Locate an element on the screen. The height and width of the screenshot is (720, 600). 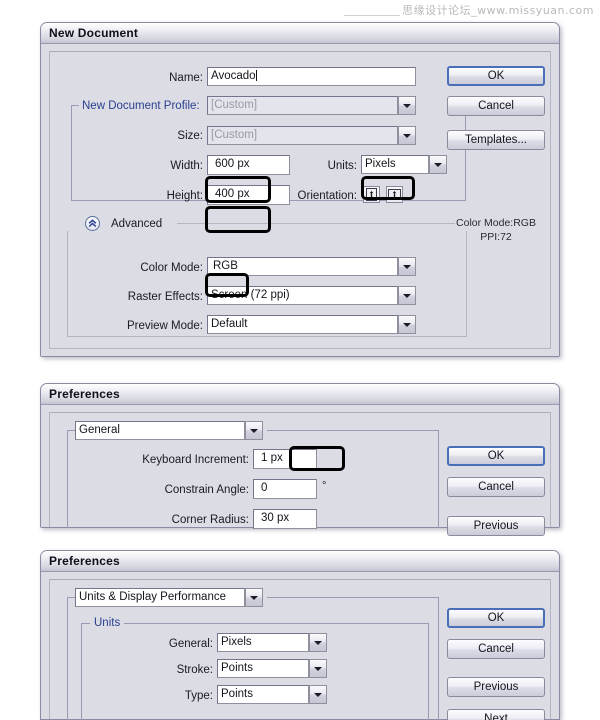
raster-effects-label: Raster Effects: is located at coordinates (165, 297).